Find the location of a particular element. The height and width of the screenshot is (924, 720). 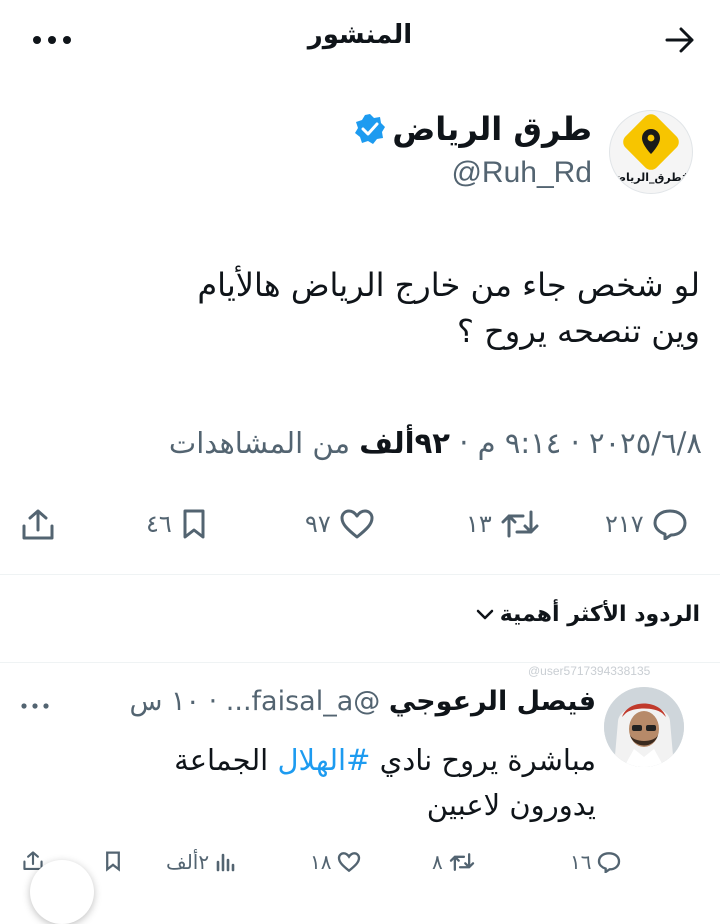

like-count: ٩٧ is located at coordinates (318, 524).